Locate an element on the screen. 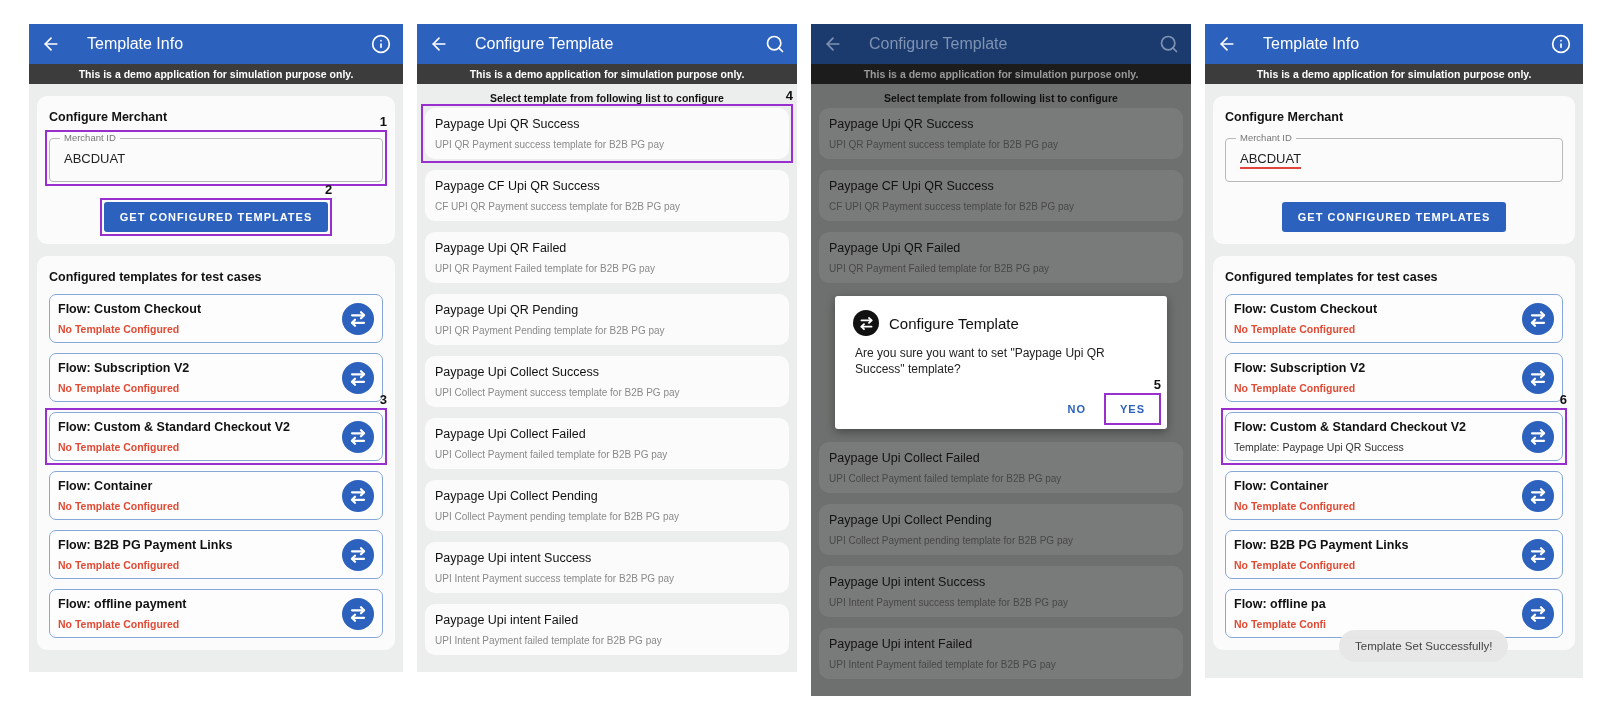  flow-name: Flow: offline payment is located at coordinates (123, 604).